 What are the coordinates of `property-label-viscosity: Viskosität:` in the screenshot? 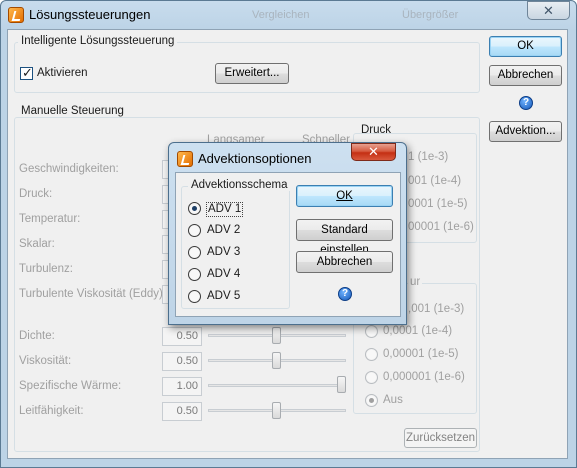 It's located at (45, 361).